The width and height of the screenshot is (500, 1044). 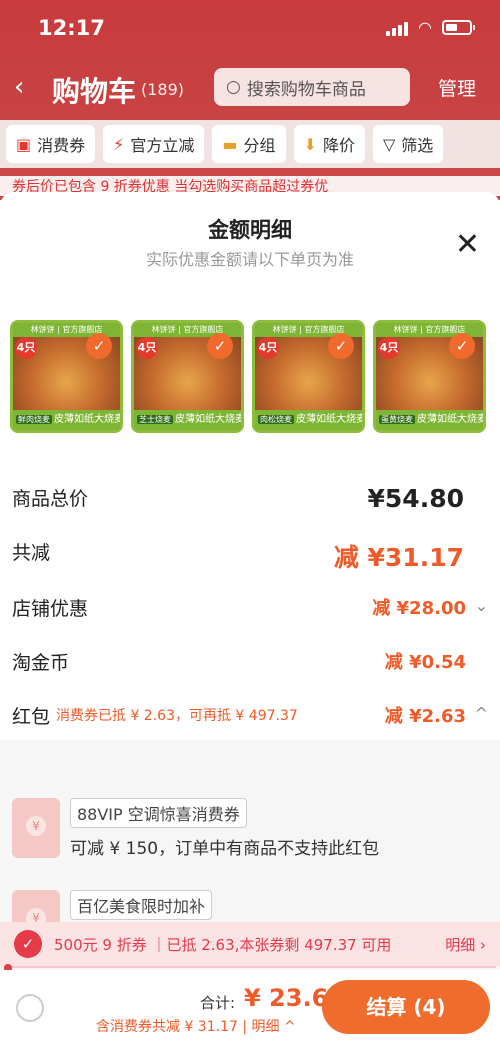 I want to click on filter-coupon: ▣ 消费券, so click(x=51, y=144).